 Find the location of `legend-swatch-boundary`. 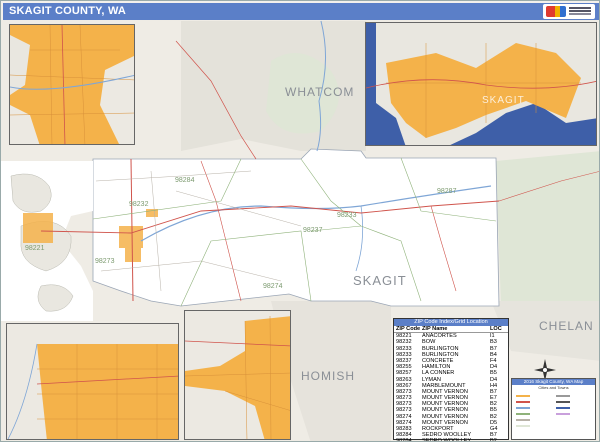

legend-swatch-boundary is located at coordinates (563, 396).